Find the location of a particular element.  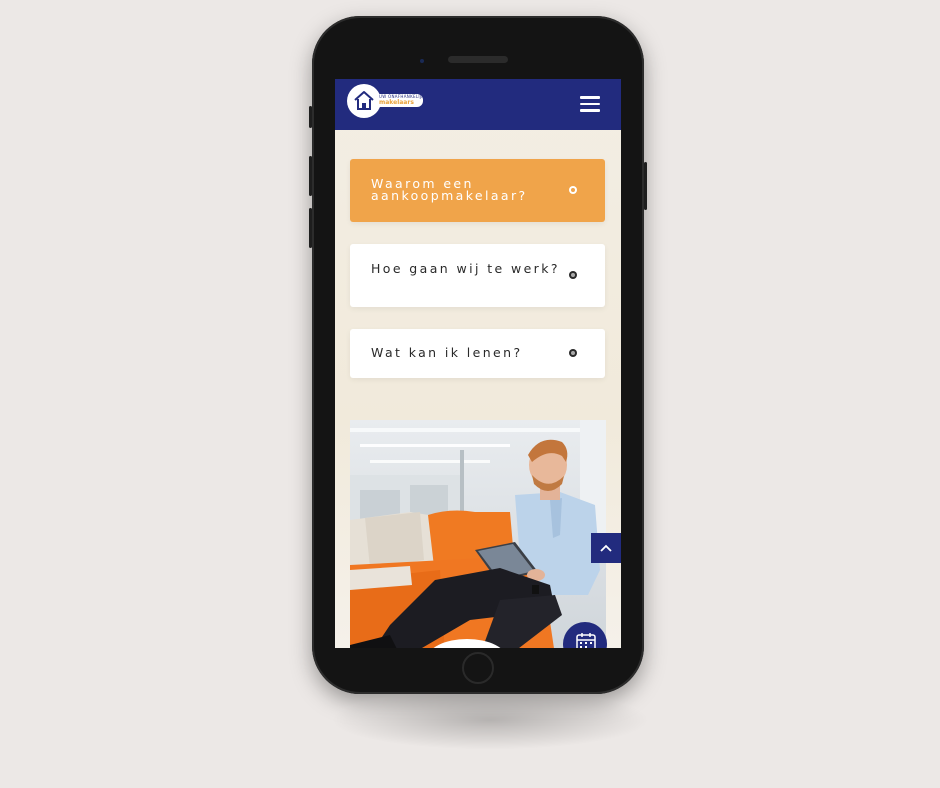

hamburger-menu-icon is located at coordinates (590, 104).